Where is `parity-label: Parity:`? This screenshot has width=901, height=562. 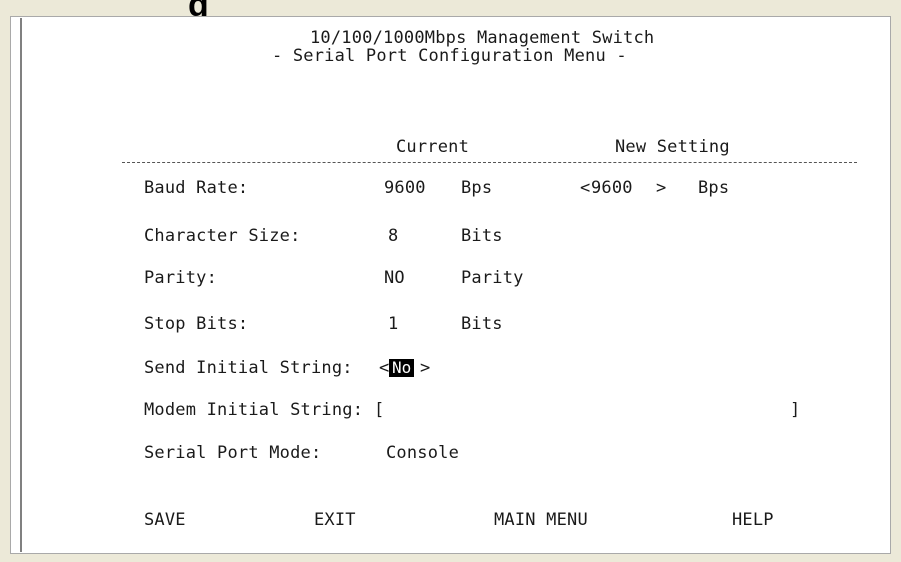 parity-label: Parity: is located at coordinates (181, 278).